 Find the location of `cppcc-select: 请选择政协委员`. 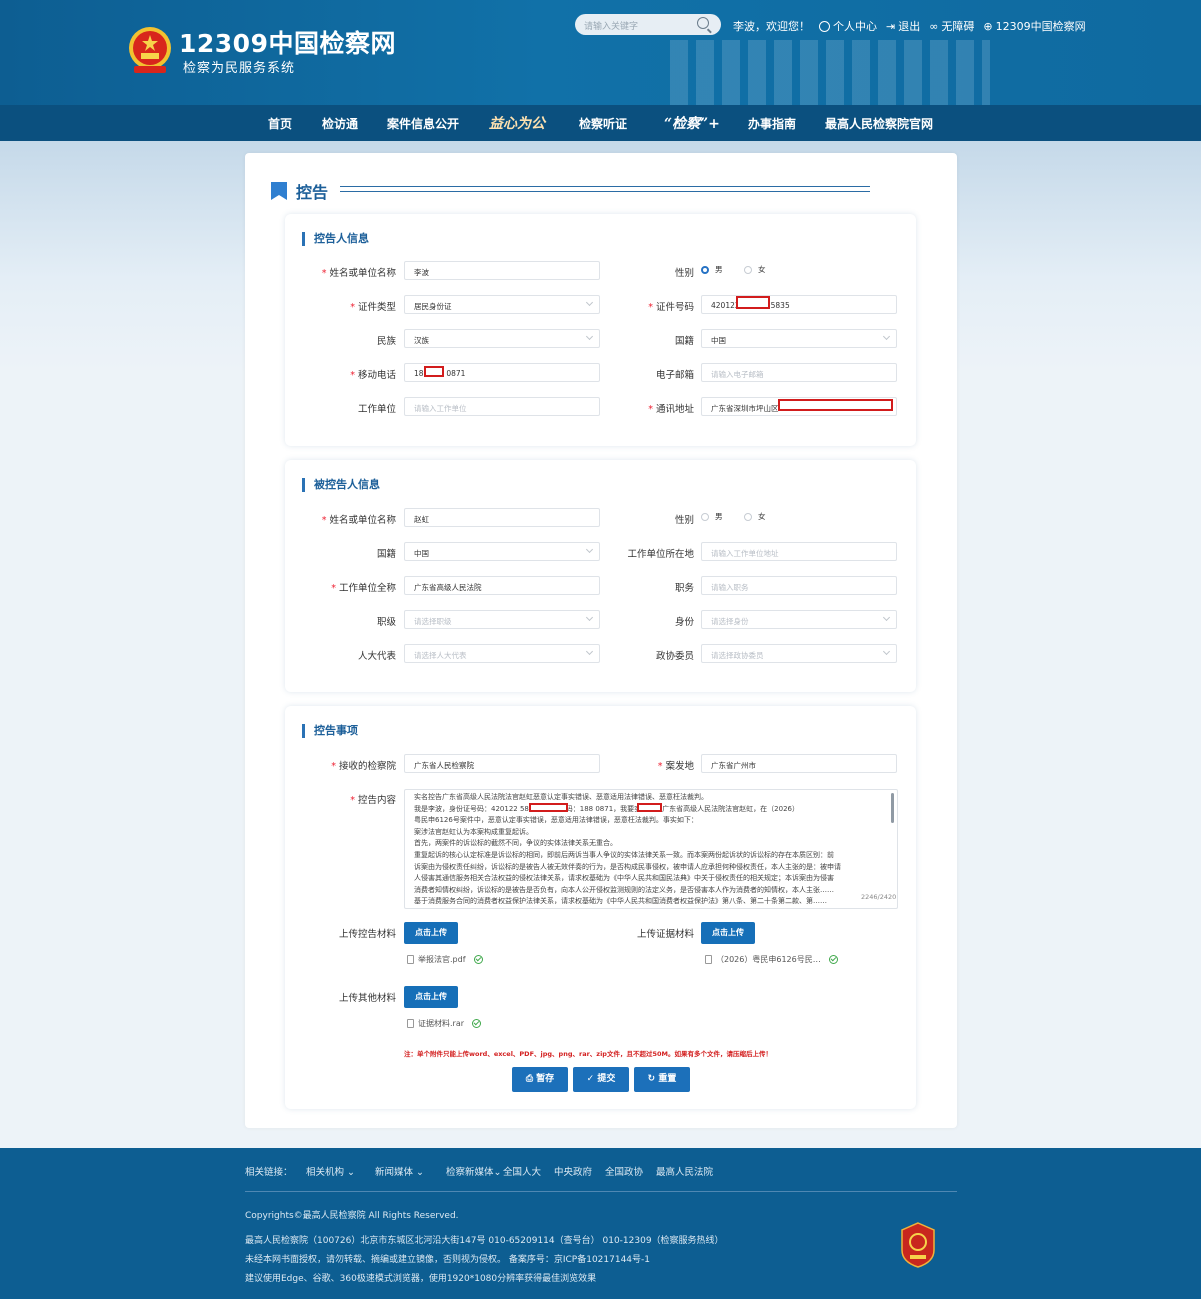

cppcc-select: 请选择政协委员 is located at coordinates (799, 653).